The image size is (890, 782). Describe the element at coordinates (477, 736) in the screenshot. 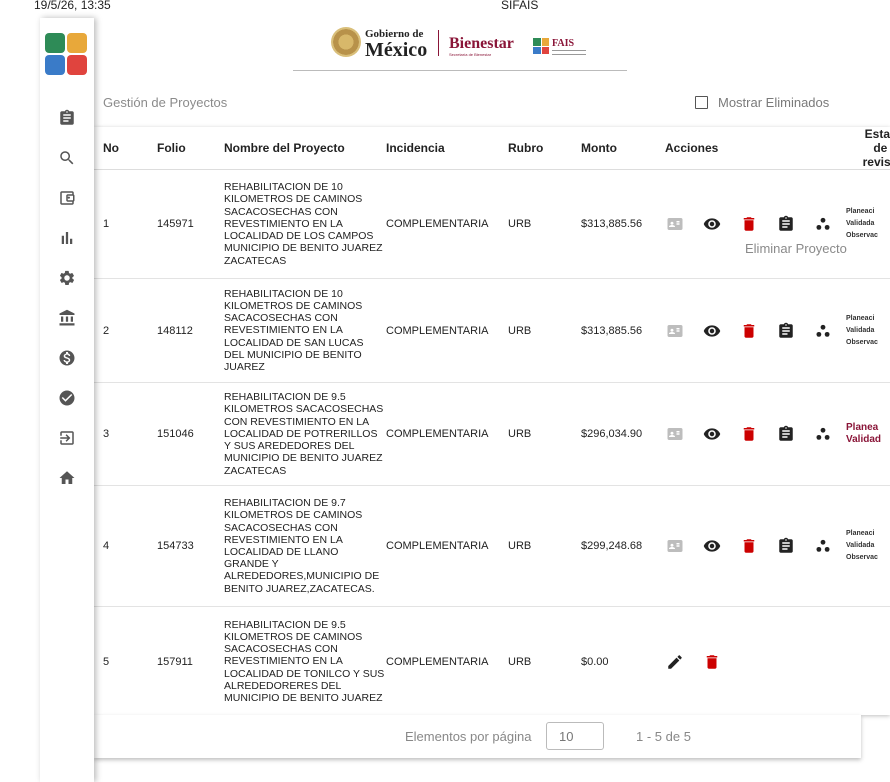

I see `paginator: Elementos por página 10 1 - 5 de 5` at that location.